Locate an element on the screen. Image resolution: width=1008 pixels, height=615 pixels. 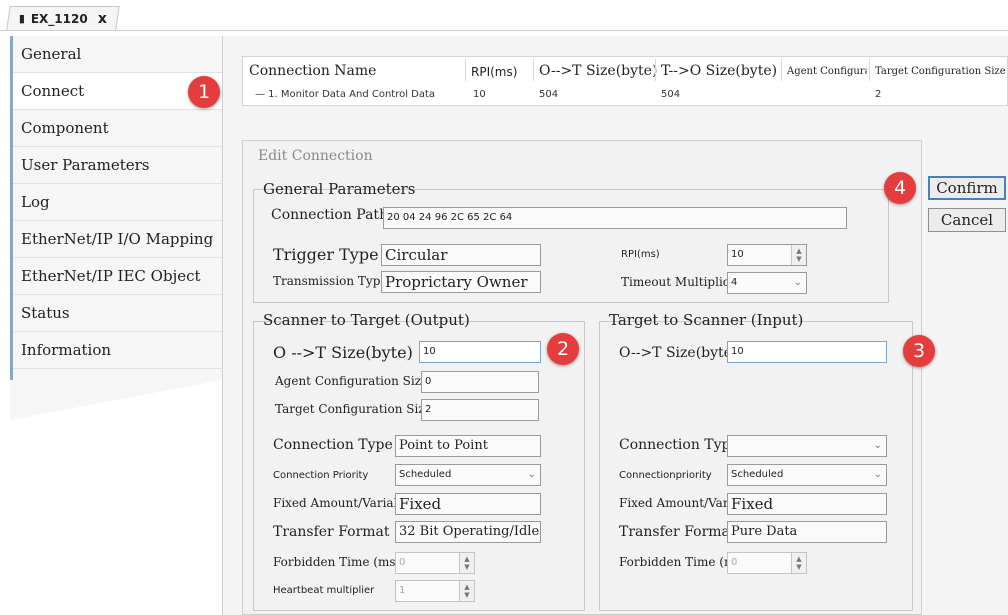
input-group-title: Target to Scanner (Input) is located at coordinates (706, 320).